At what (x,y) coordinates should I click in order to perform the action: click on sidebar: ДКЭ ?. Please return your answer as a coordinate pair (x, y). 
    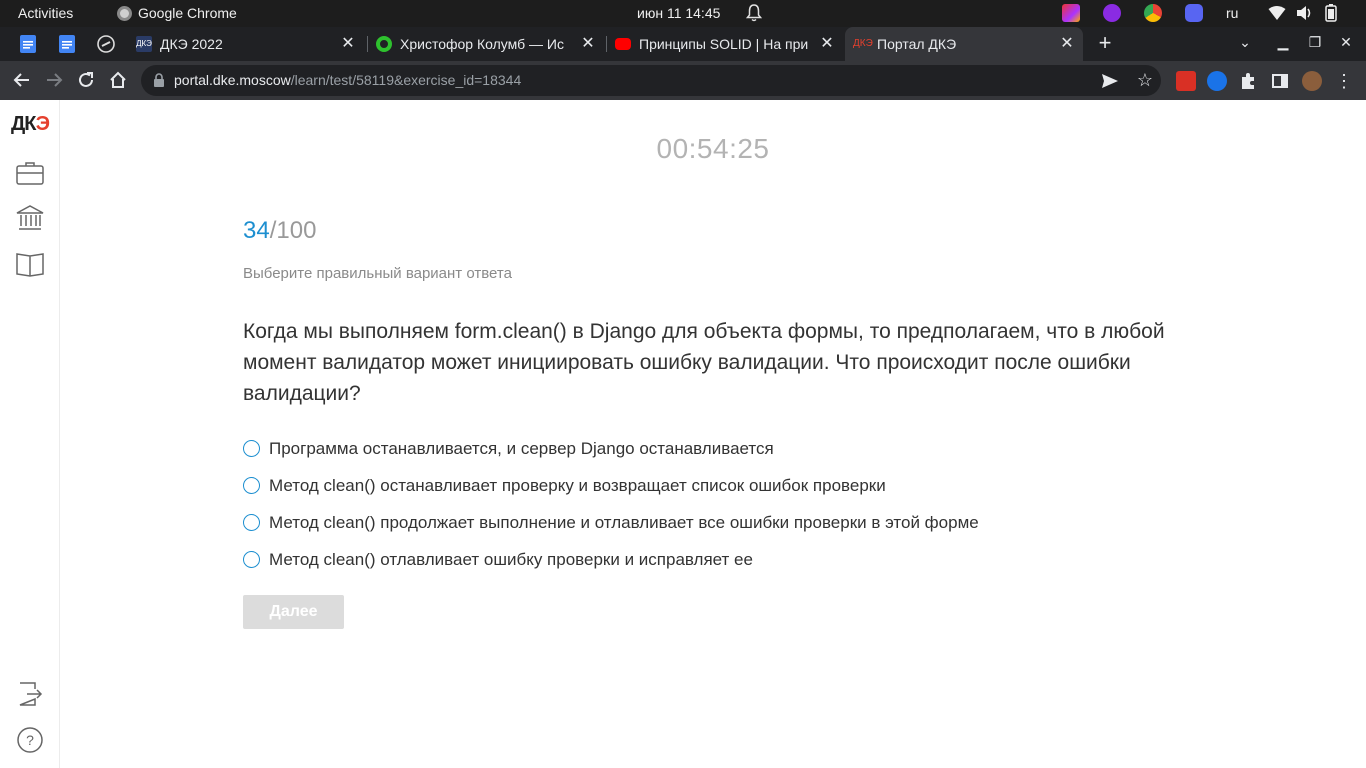
    Looking at the image, I should click on (30, 434).